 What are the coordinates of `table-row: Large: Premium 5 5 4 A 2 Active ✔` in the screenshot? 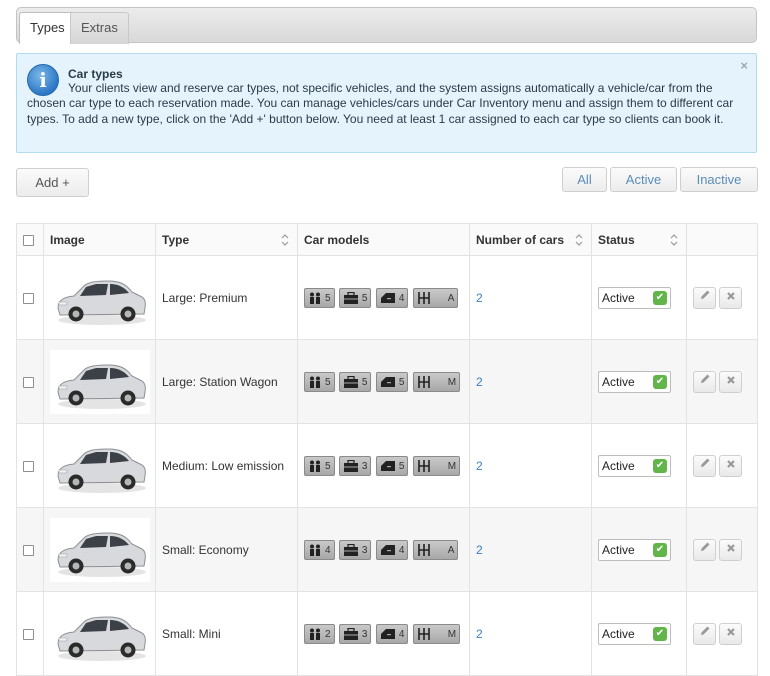 It's located at (387, 297).